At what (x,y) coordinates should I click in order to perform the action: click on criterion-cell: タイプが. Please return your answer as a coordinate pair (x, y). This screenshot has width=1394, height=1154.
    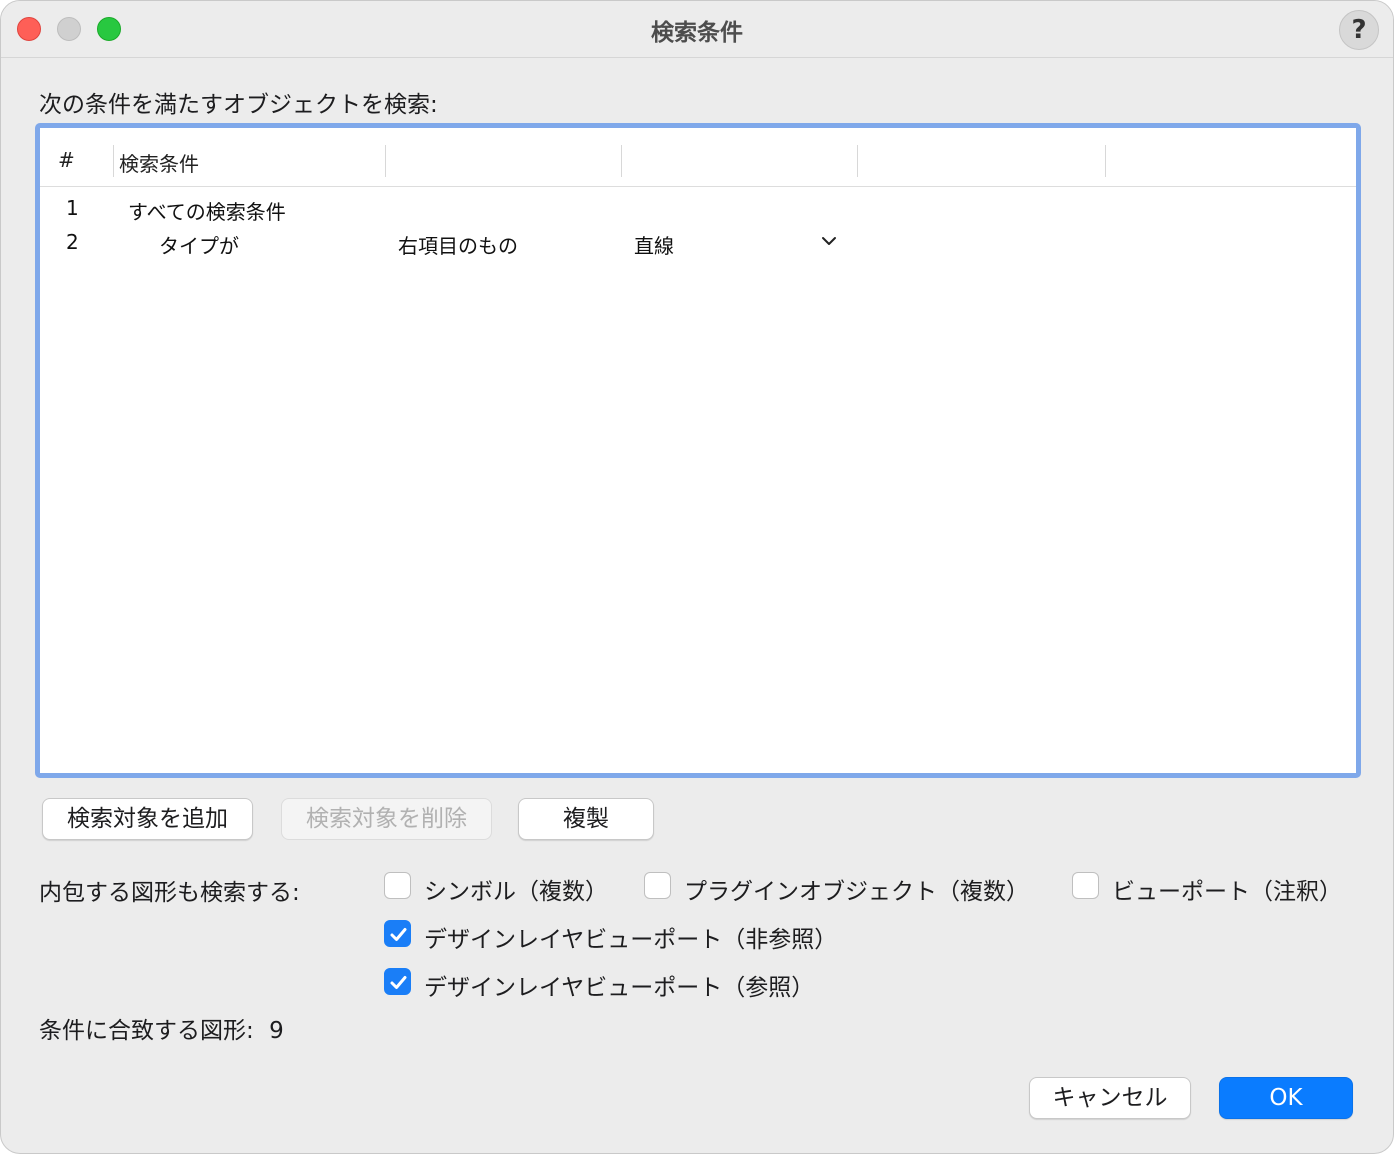
    Looking at the image, I should click on (199, 244).